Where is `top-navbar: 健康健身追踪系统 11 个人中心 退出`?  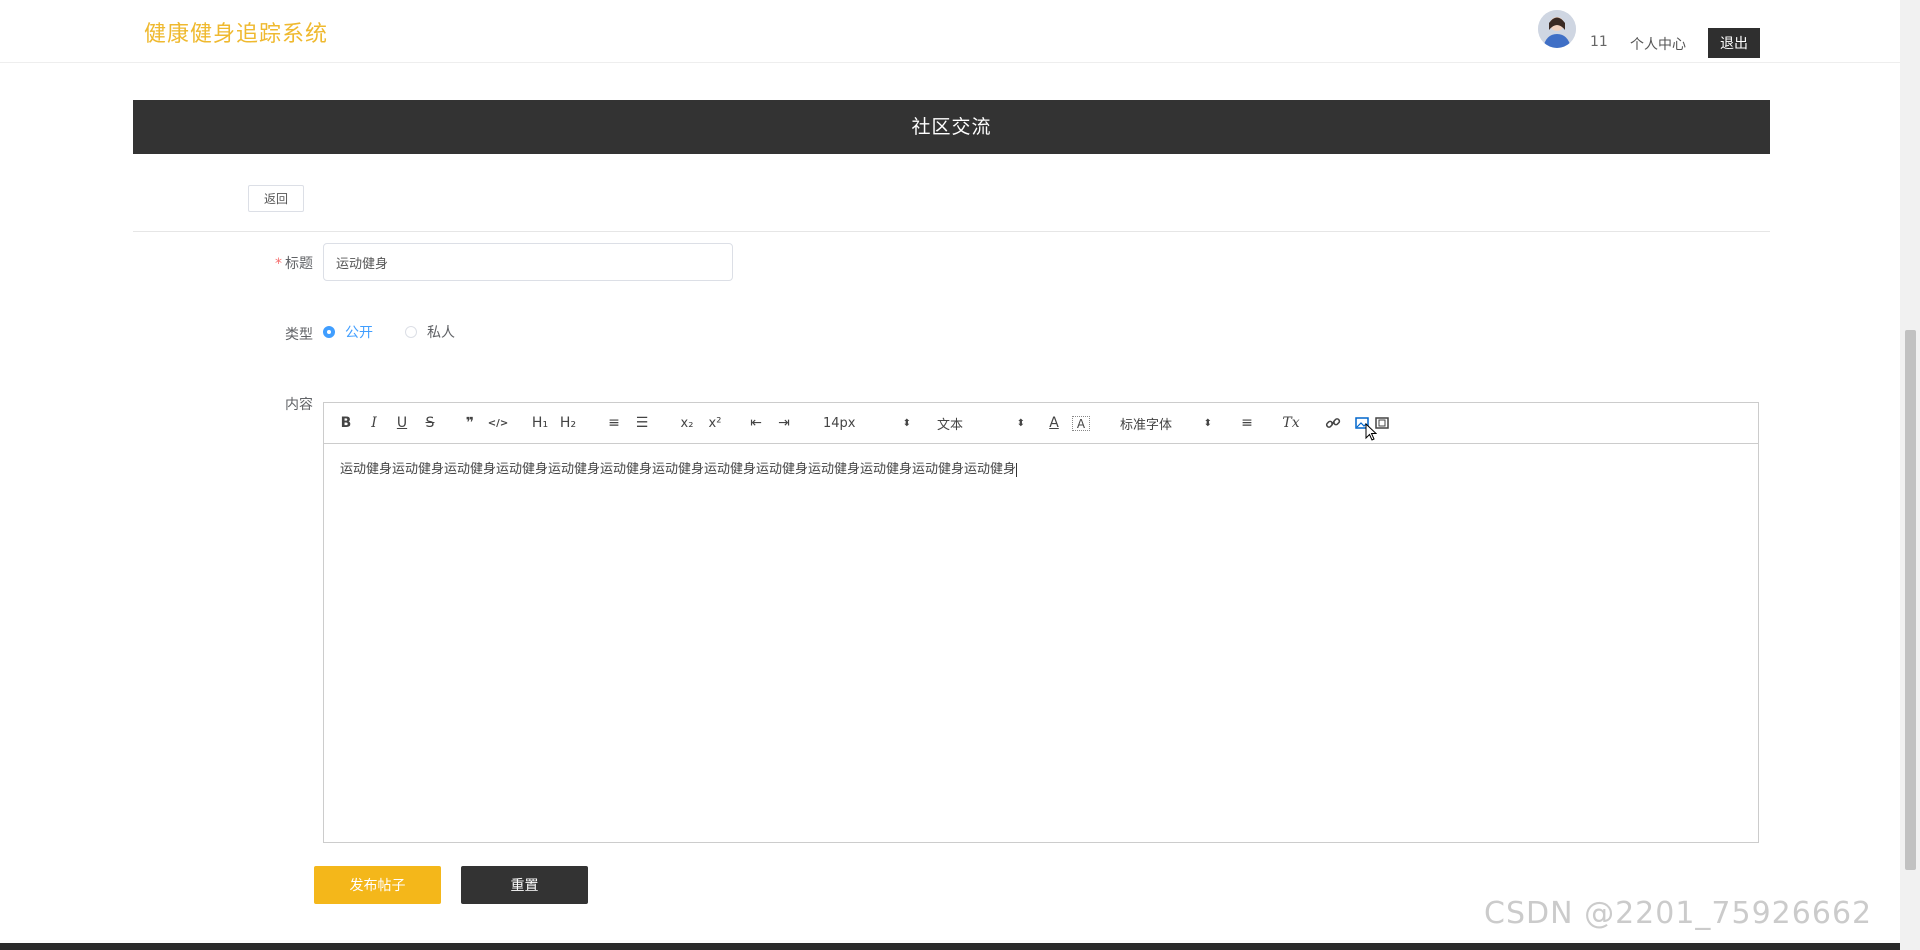
top-navbar: 健康健身追踪系统 11 个人中心 退出 is located at coordinates (950, 31).